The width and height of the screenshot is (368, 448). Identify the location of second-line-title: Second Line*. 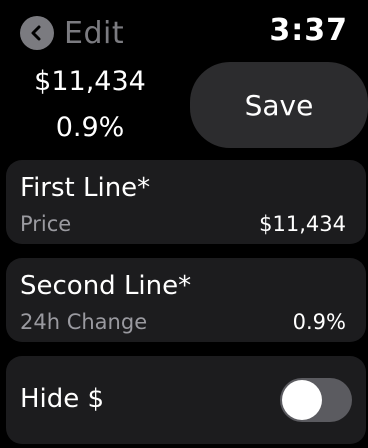
(106, 286).